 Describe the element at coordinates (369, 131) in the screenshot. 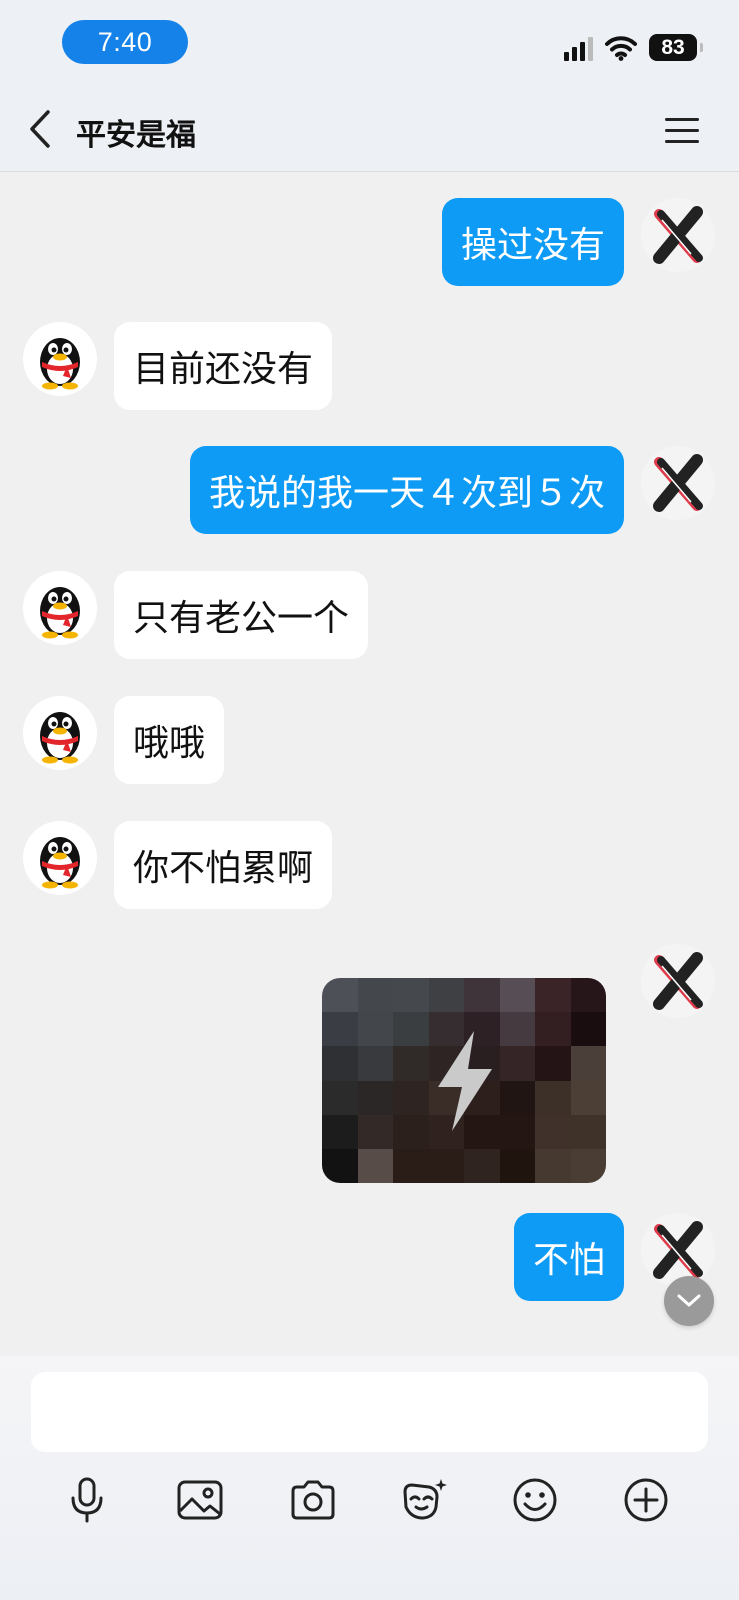

I see `chat-header: 平安是福` at that location.